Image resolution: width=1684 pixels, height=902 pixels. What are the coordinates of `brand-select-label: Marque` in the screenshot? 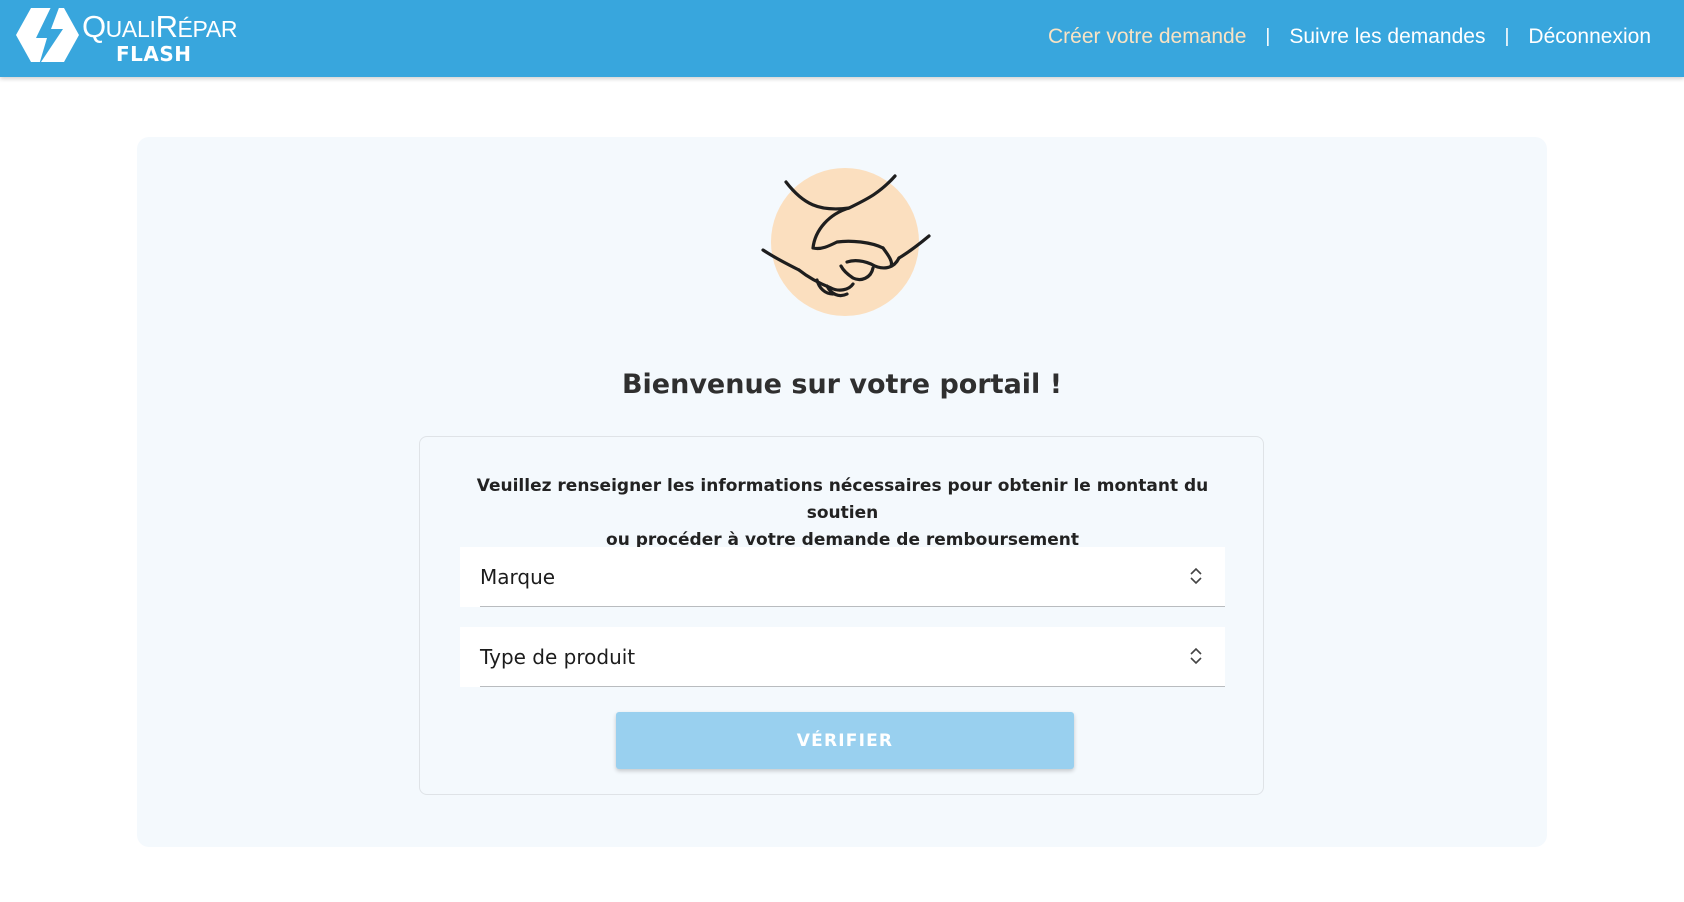 It's located at (518, 577).